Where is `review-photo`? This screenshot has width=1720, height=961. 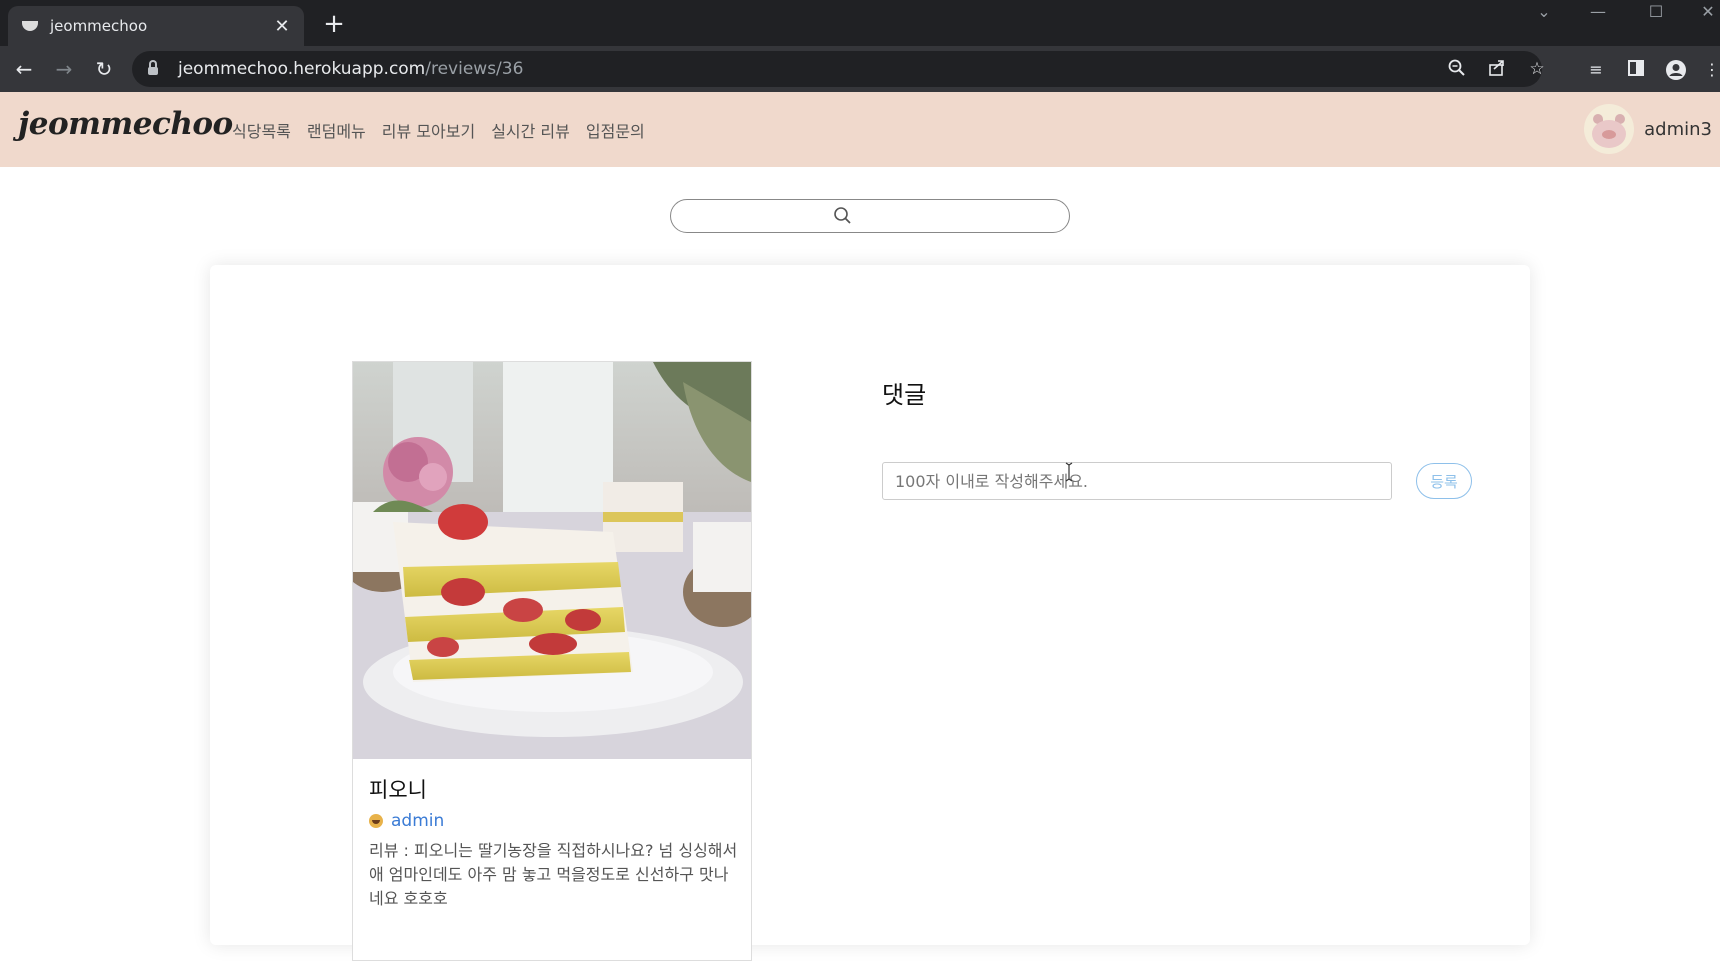 review-photo is located at coordinates (552, 560).